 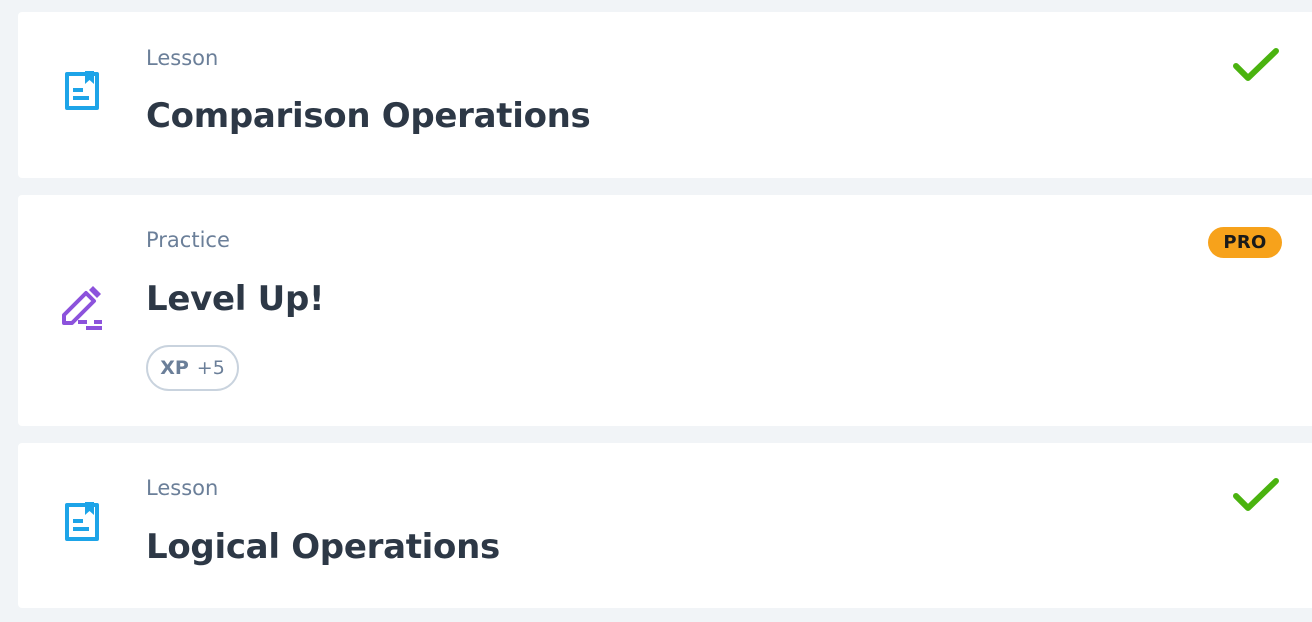 What do you see at coordinates (323, 547) in the screenshot?
I see `item-title: Logical Operations` at bounding box center [323, 547].